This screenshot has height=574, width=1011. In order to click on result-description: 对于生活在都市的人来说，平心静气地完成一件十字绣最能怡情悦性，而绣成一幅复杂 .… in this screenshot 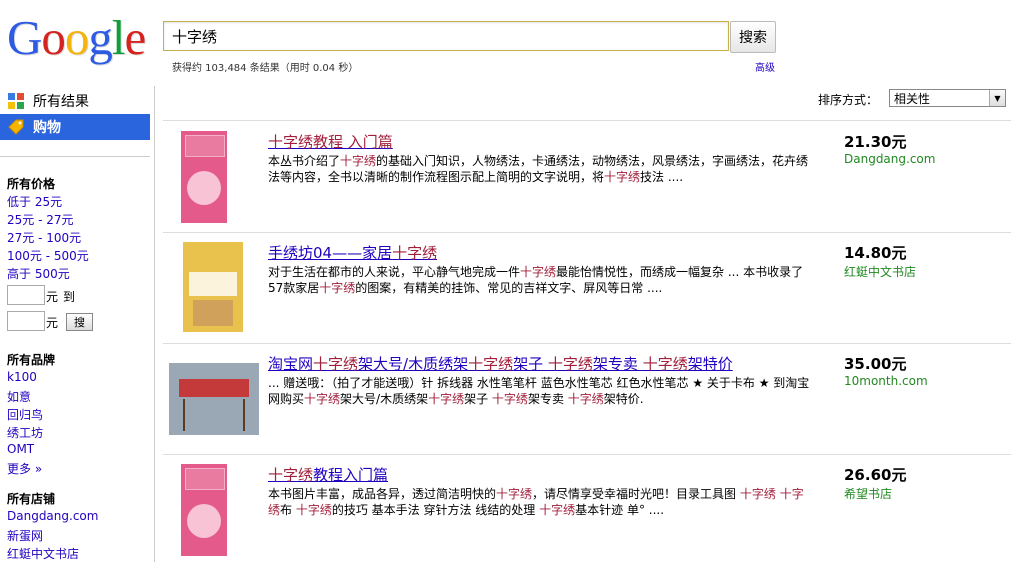, I will do `click(536, 280)`.